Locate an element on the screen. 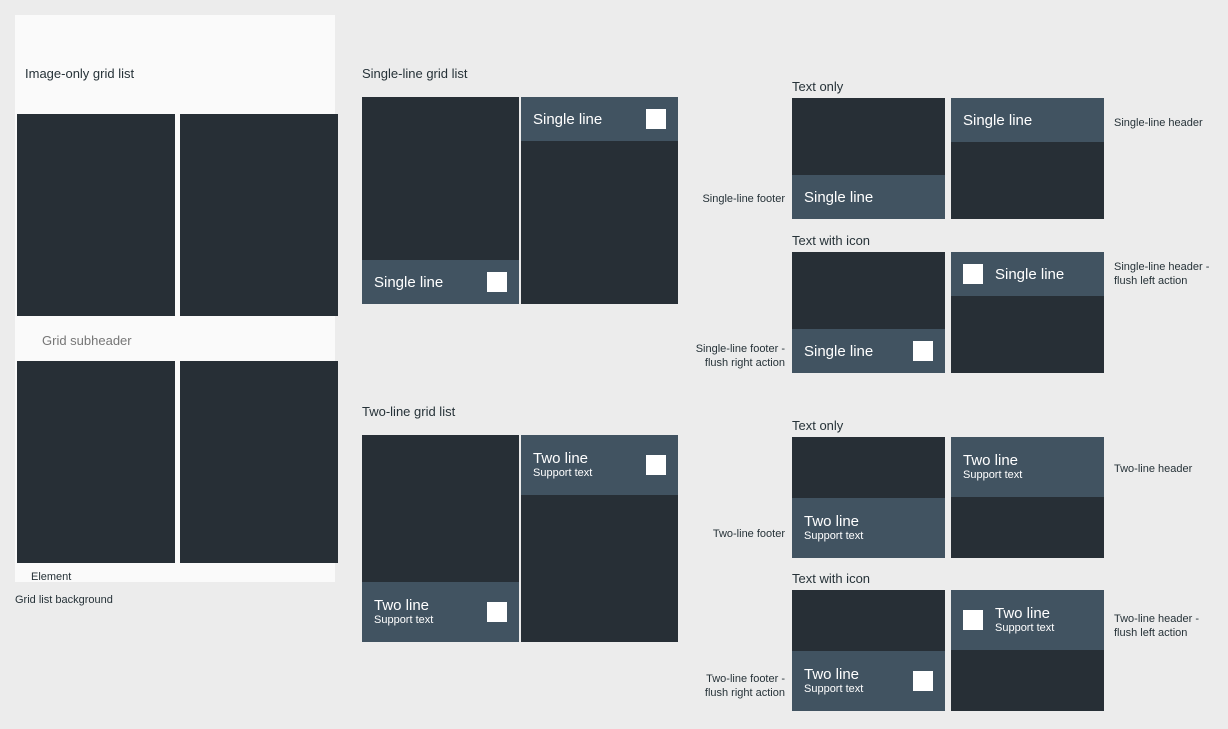 The width and height of the screenshot is (1228, 729). annotation-two-line-header: Two-line header is located at coordinates (1153, 469).